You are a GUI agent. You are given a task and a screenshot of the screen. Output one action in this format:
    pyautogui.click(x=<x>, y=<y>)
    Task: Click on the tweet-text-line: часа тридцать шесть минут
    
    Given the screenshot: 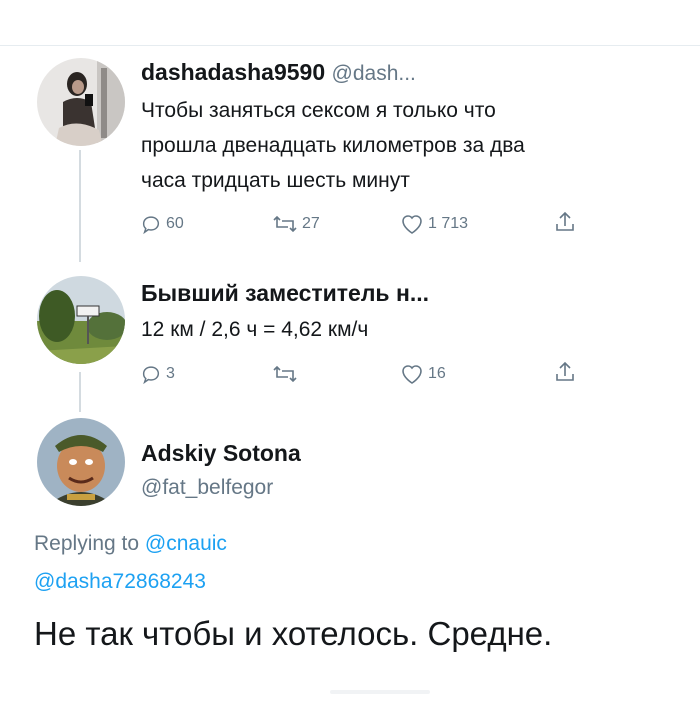 What is the action you would take?
    pyautogui.click(x=275, y=180)
    